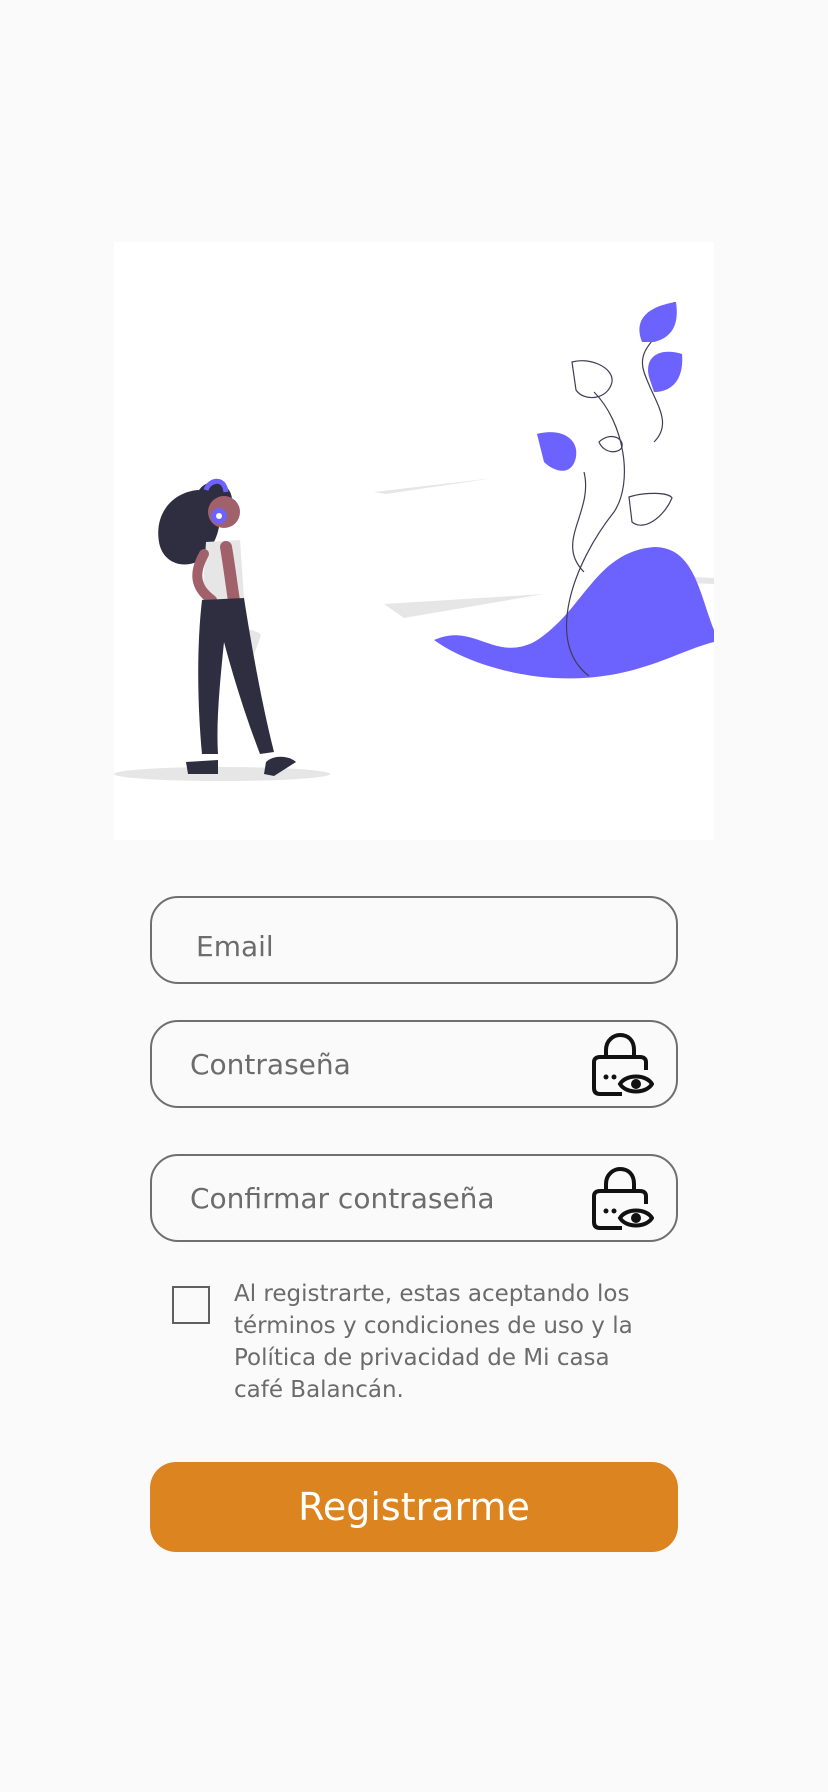 The image size is (828, 1792). I want to click on password-field, so click(414, 1064).